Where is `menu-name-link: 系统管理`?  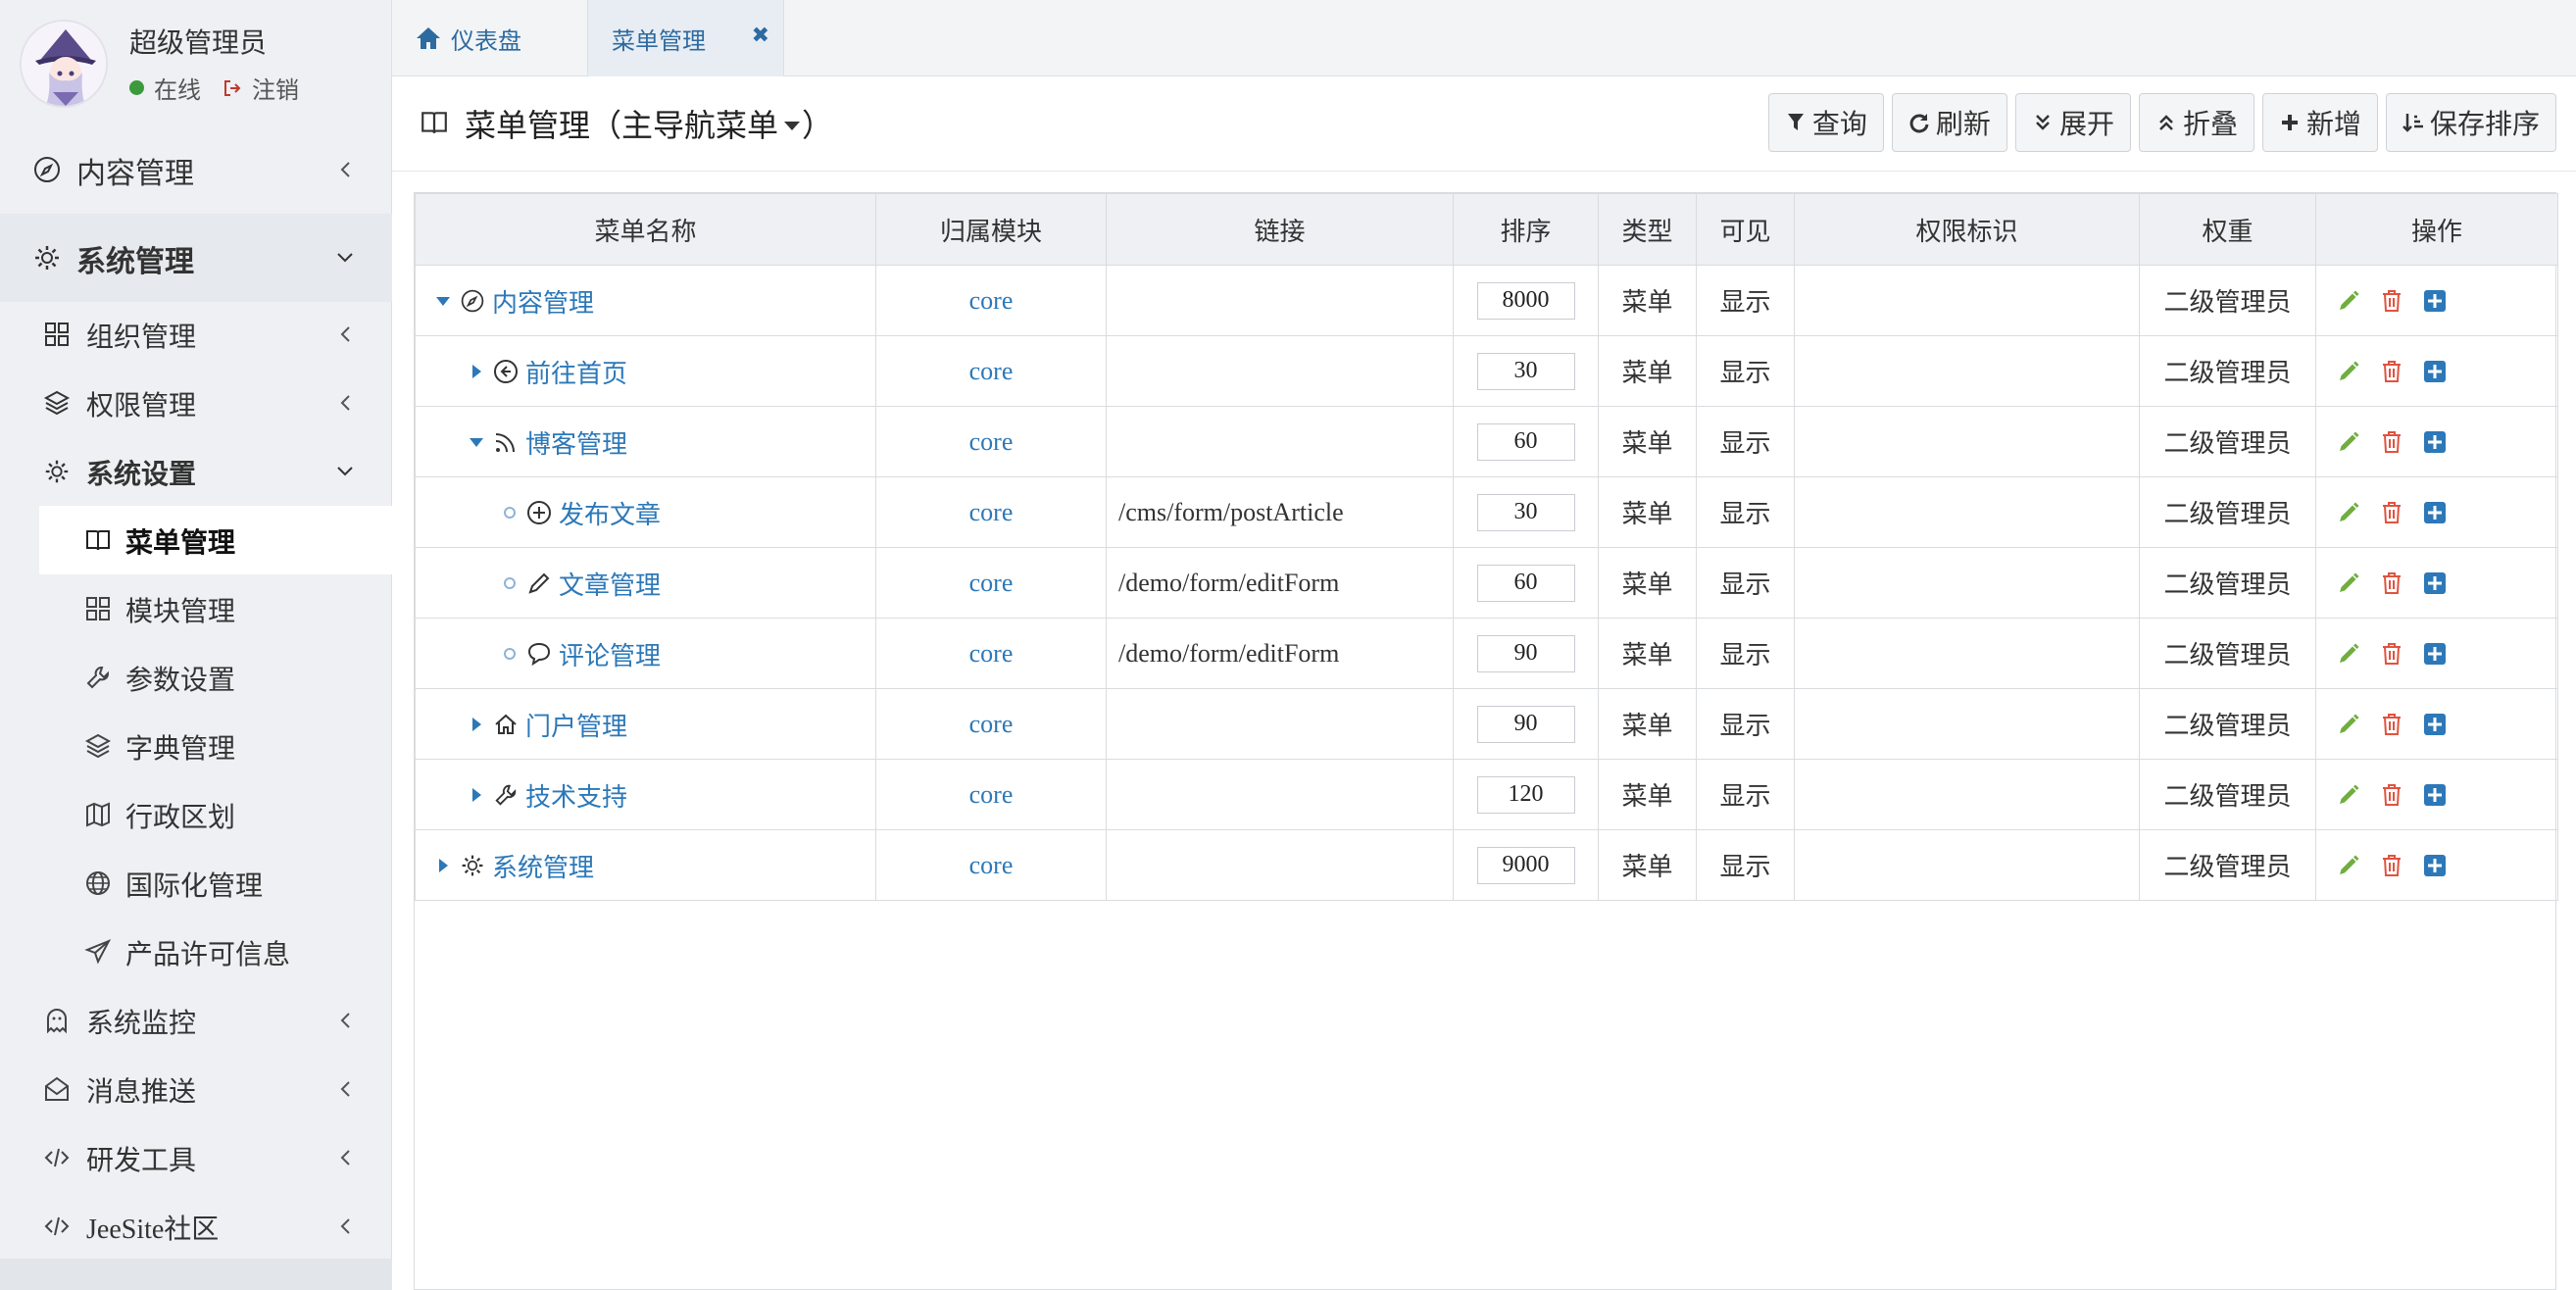
menu-name-link: 系统管理 is located at coordinates (543, 866).